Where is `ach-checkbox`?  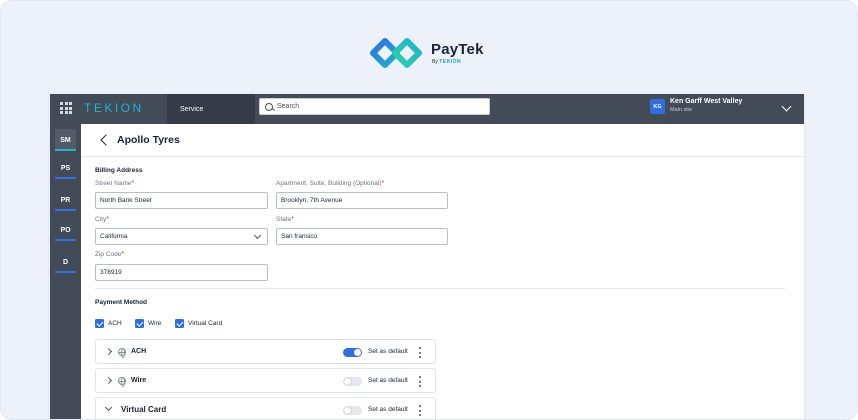 ach-checkbox is located at coordinates (99, 323).